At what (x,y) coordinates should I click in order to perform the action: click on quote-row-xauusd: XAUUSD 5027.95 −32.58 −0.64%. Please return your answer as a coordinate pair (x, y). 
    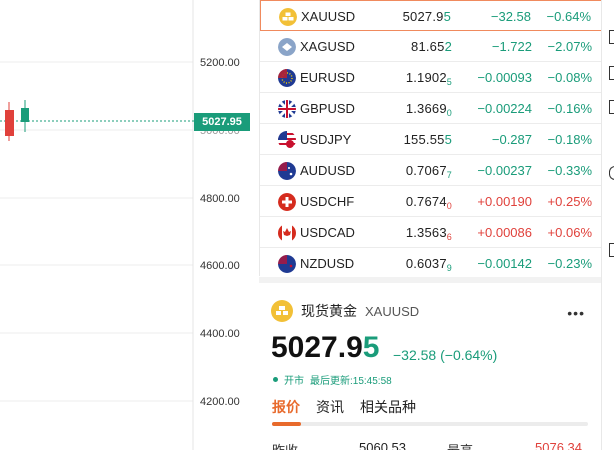
    Looking at the image, I should click on (431, 15).